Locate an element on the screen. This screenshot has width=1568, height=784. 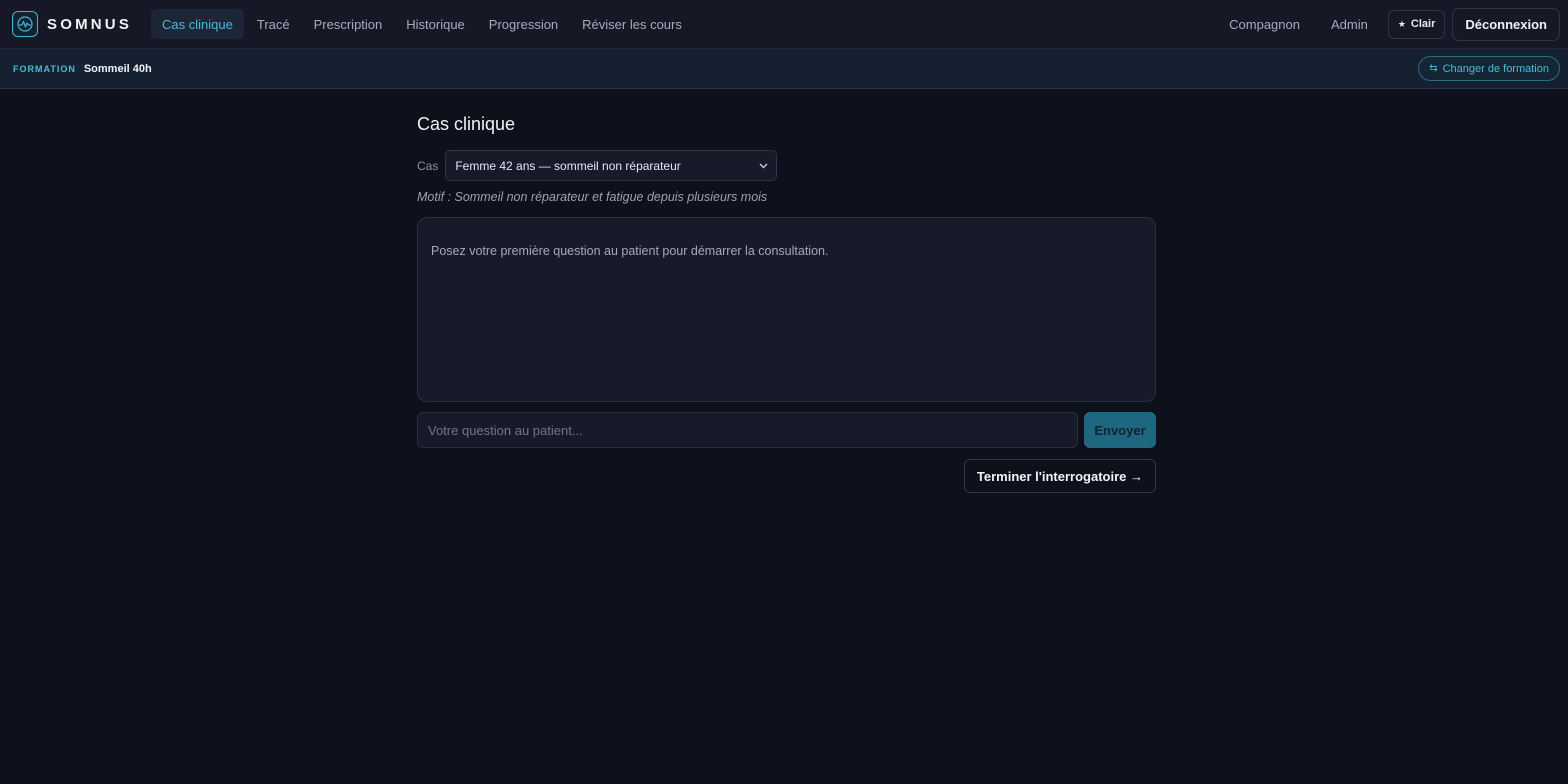
formation-name: Sommeil 40h is located at coordinates (117, 68).